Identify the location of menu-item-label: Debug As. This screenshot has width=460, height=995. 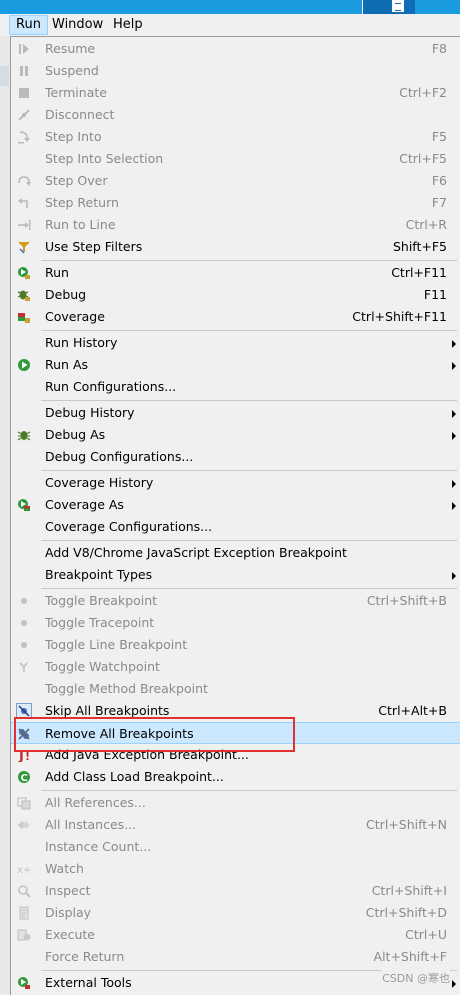
(75, 434).